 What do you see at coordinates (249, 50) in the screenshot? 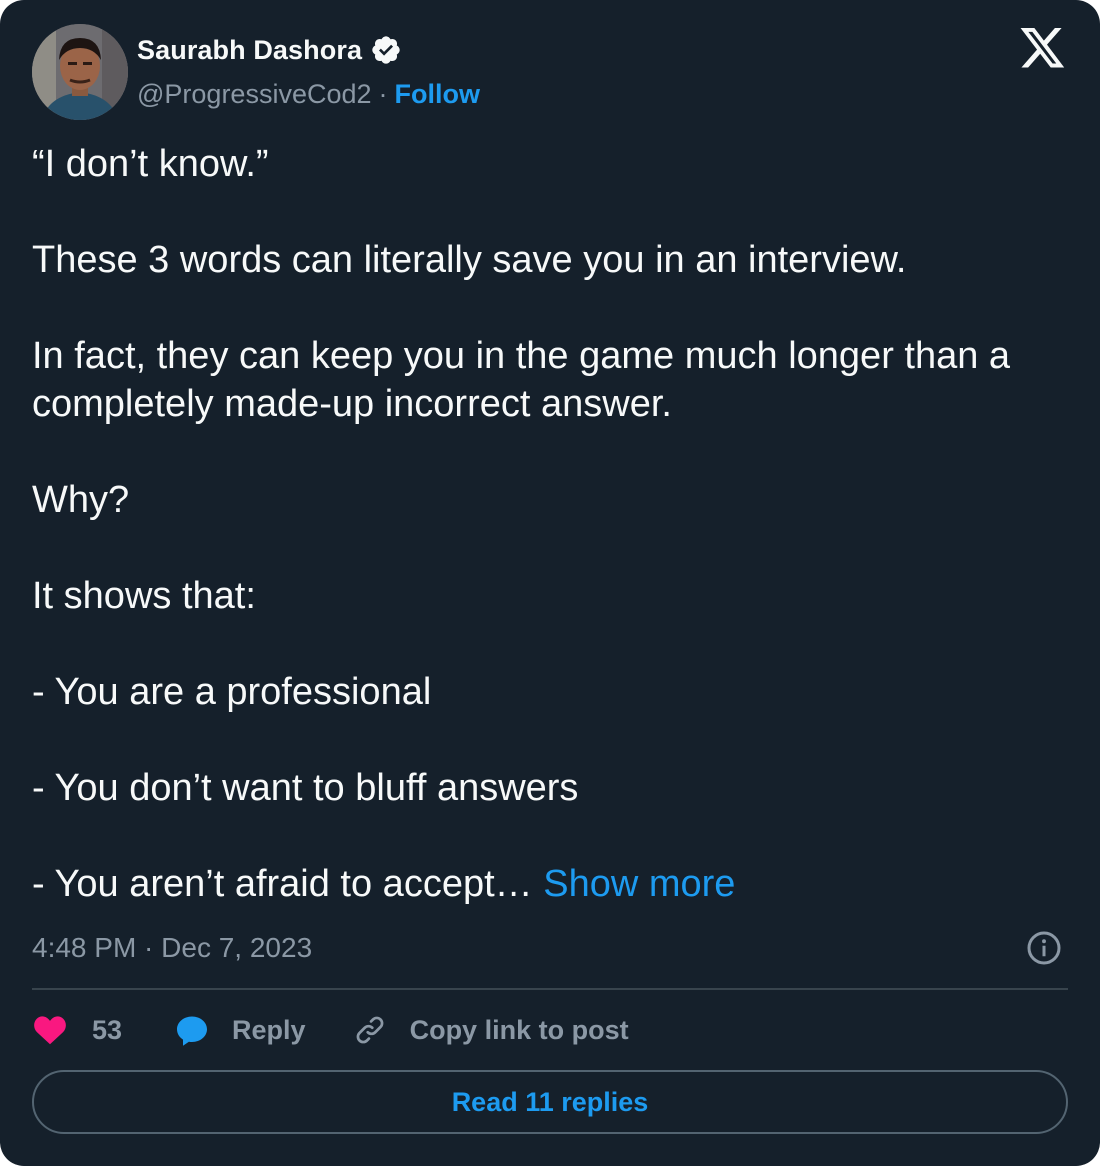
I see `author-name: Saurabh Dashora` at bounding box center [249, 50].